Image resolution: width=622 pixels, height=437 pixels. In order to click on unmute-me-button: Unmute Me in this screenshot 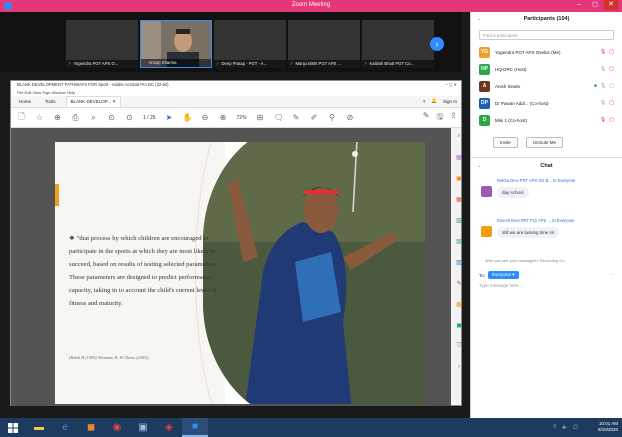, I will do `click(544, 142)`.